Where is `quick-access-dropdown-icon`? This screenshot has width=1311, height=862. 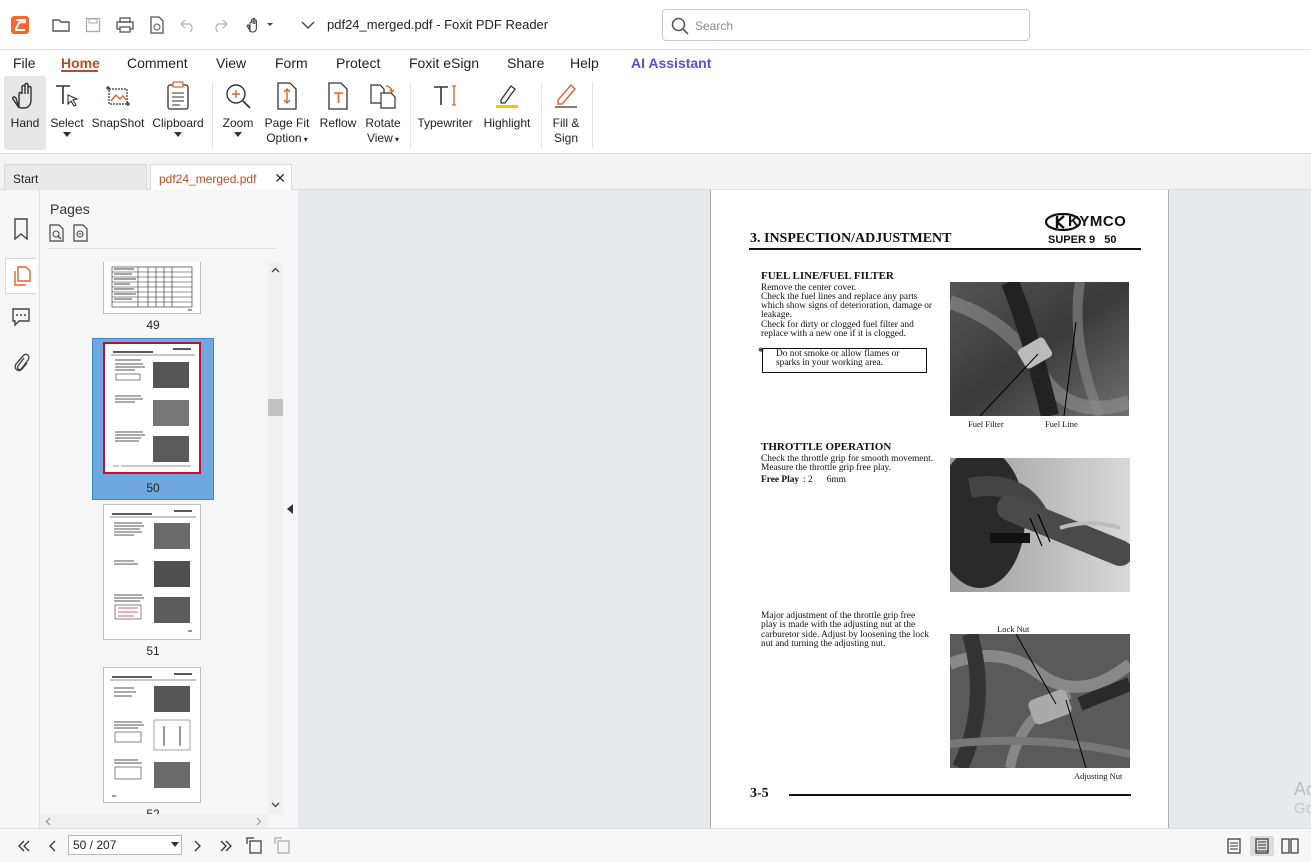 quick-access-dropdown-icon is located at coordinates (308, 25).